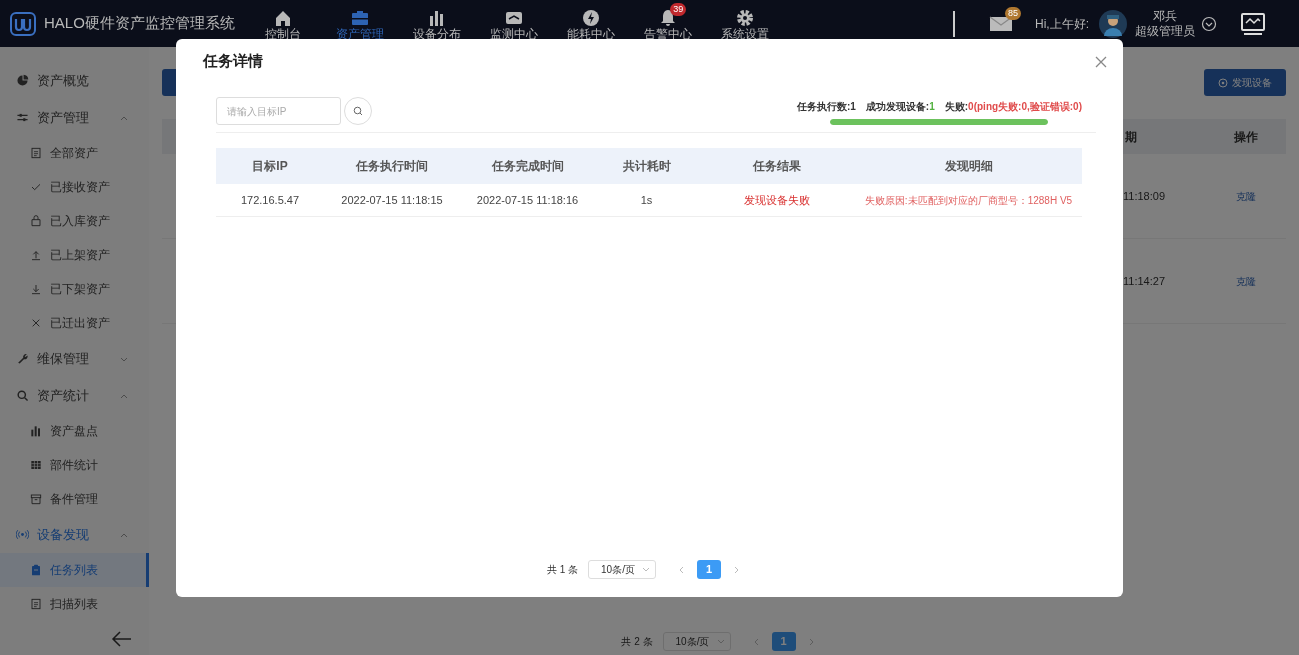  Describe the element at coordinates (122, 639) in the screenshot. I see `back-arrow-icon` at that location.